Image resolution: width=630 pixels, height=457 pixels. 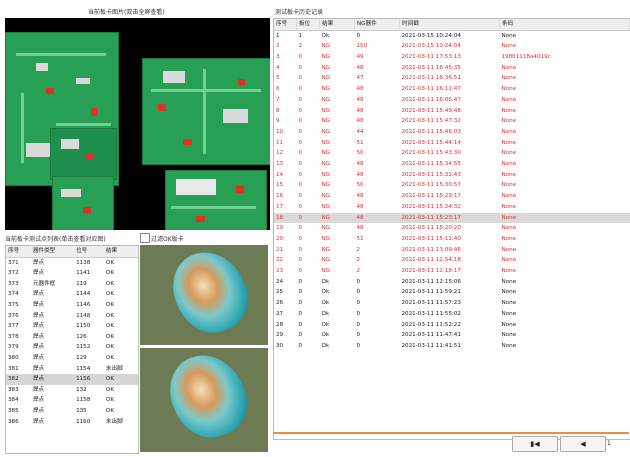 What do you see at coordinates (72, 294) in the screenshot?
I see `points-table-row: 374 焊点 1144 OK` at bounding box center [72, 294].